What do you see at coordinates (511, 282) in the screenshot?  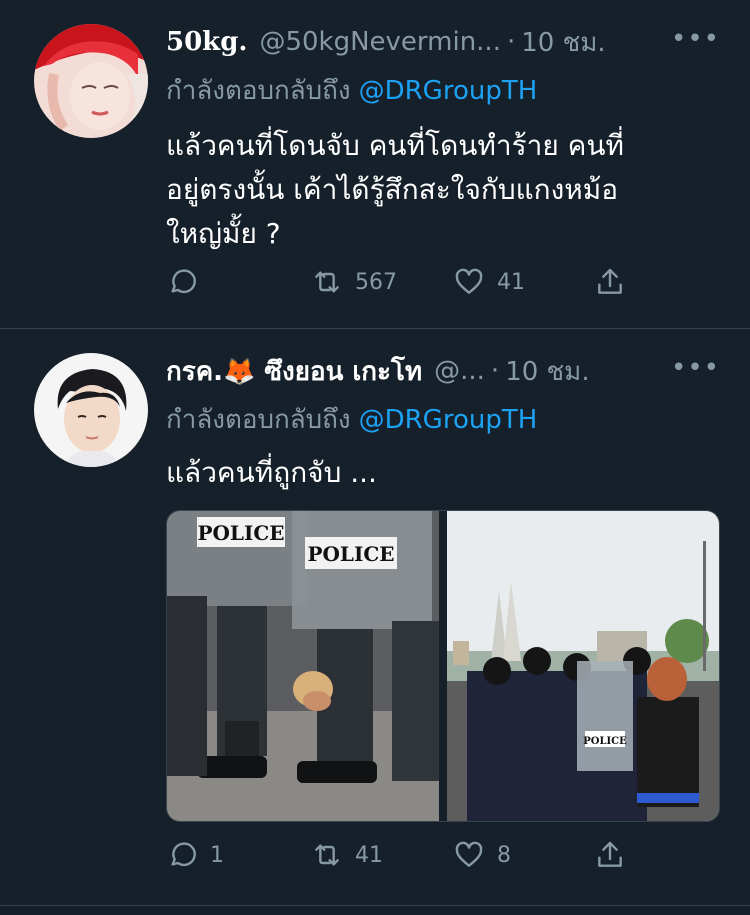 I see `like-count: 41` at bounding box center [511, 282].